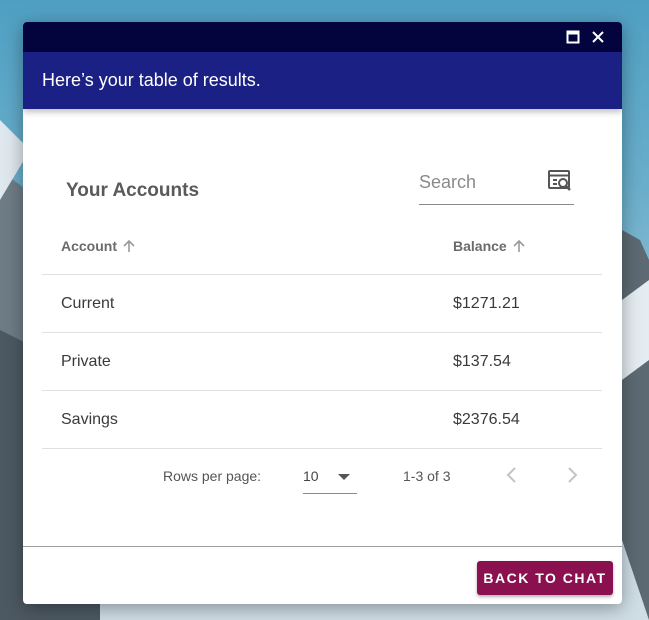  Describe the element at coordinates (330, 478) in the screenshot. I see `rows-per-page-select: 10` at that location.